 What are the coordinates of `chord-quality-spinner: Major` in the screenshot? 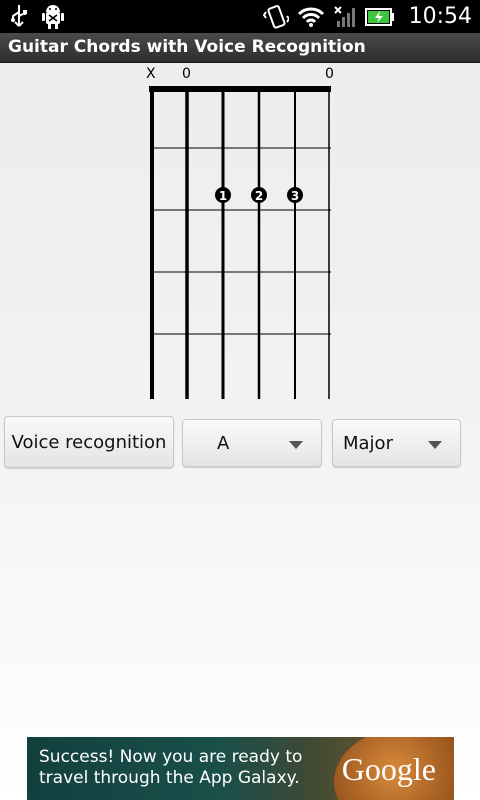 It's located at (396, 443).